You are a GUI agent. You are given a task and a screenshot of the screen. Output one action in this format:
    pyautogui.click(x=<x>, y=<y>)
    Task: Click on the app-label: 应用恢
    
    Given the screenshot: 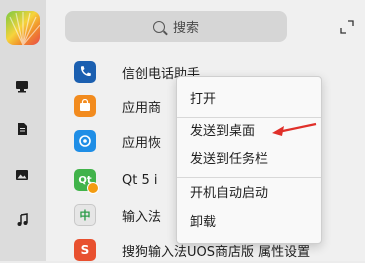 What is the action you would take?
    pyautogui.click(x=142, y=143)
    